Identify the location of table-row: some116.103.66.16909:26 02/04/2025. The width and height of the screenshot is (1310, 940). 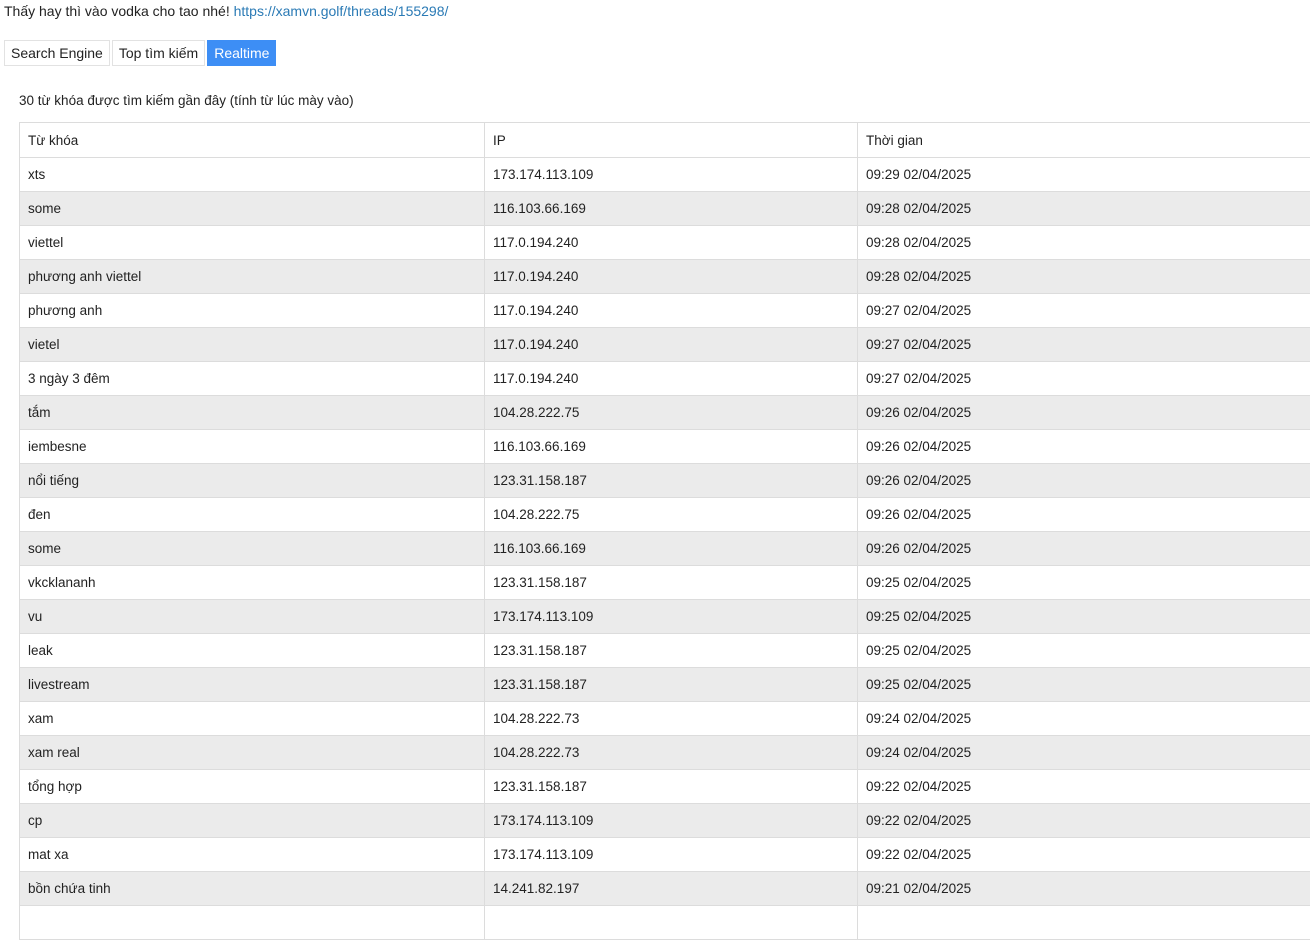
(665, 549).